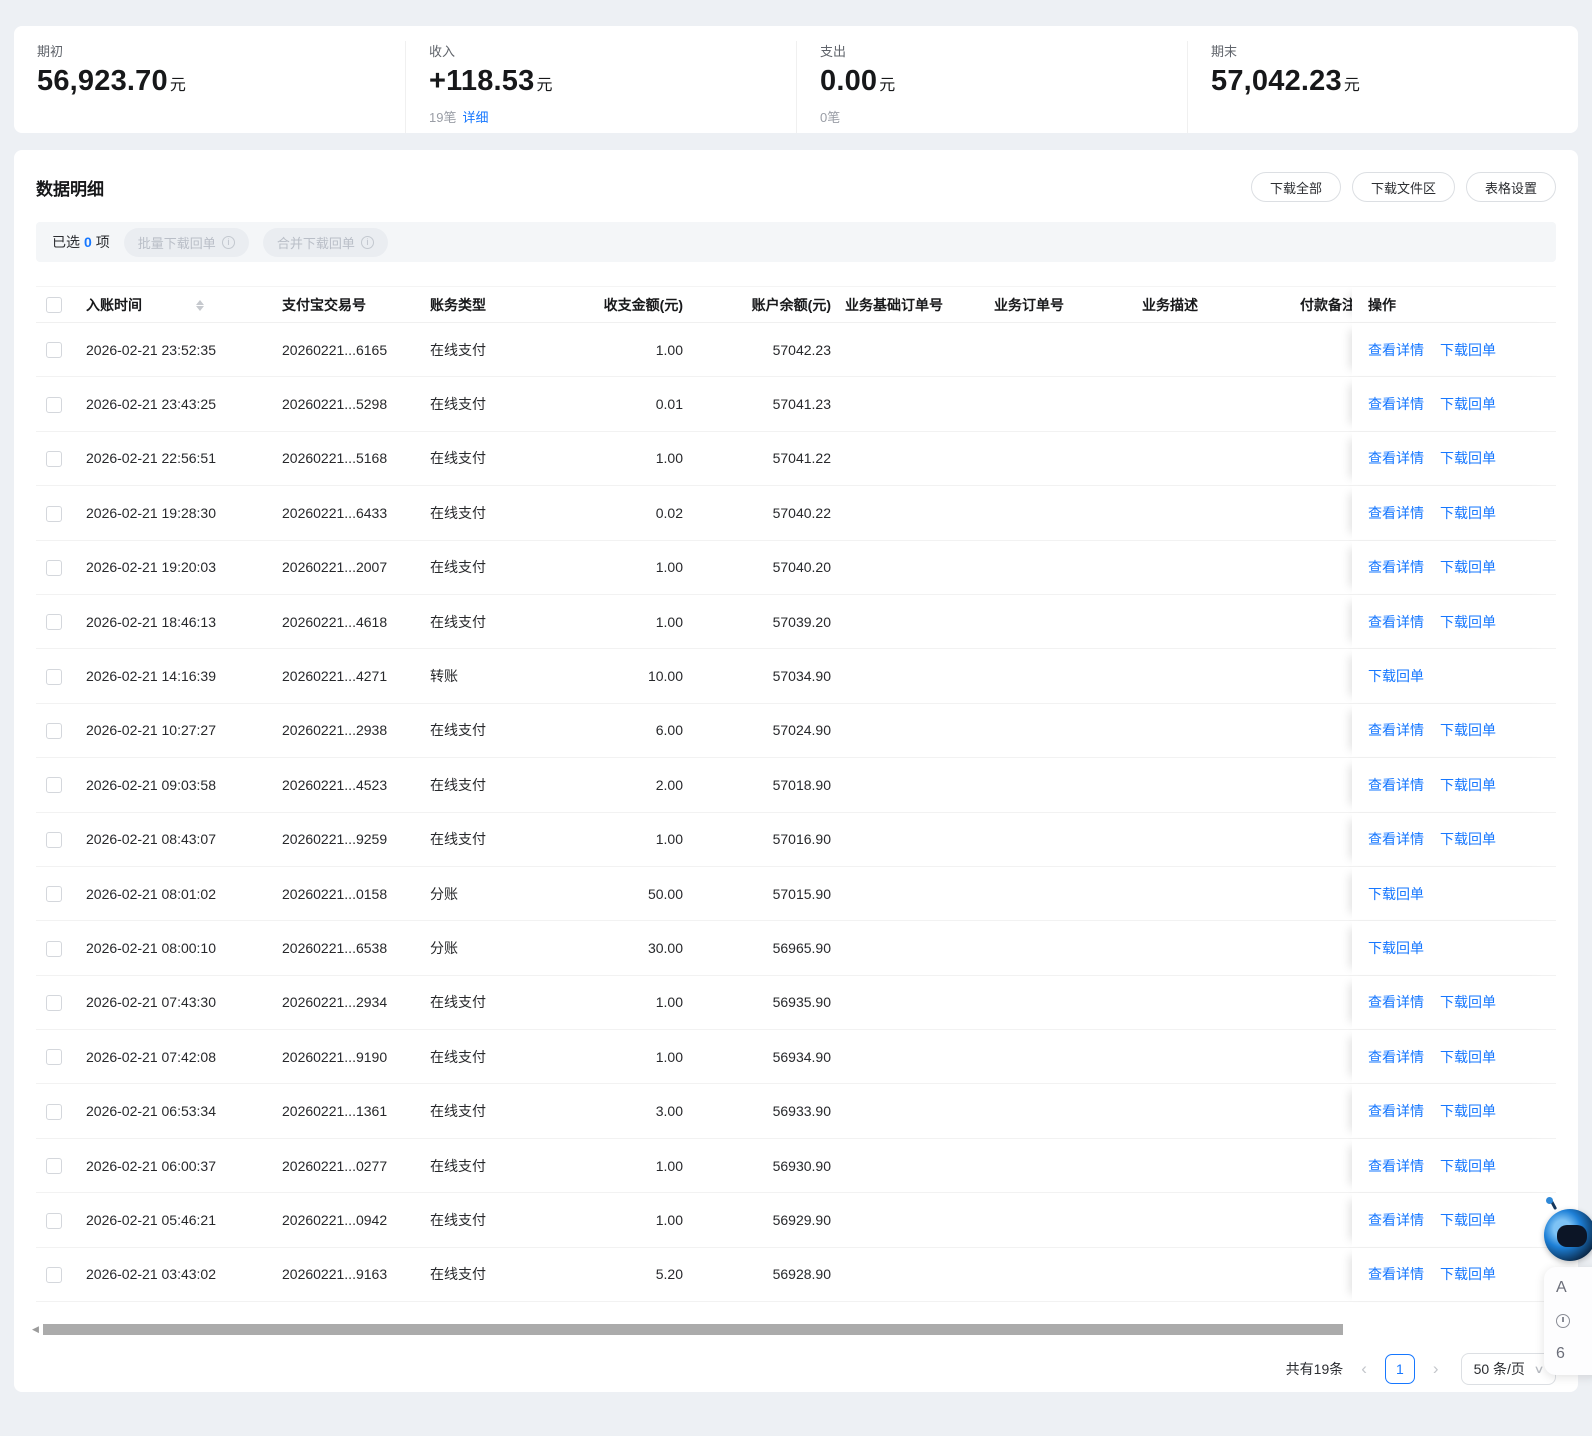 The width and height of the screenshot is (1592, 1436). Describe the element at coordinates (228, 242) in the screenshot. I see `info-icon: i` at that location.